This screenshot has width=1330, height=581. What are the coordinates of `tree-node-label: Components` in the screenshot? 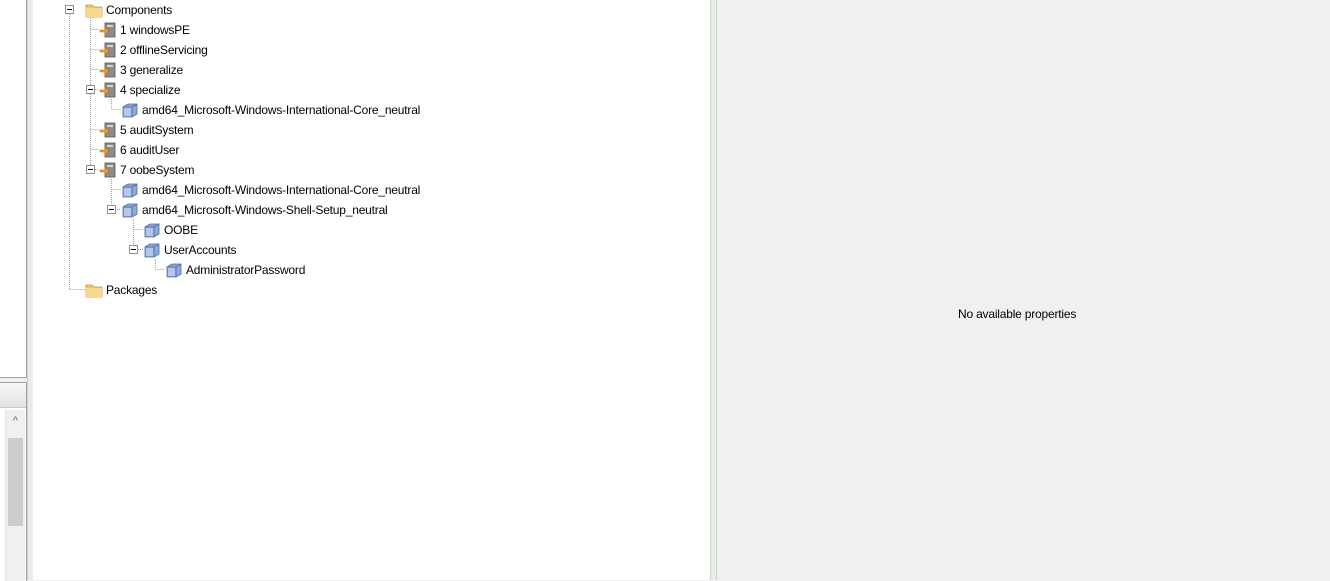 It's located at (139, 10).